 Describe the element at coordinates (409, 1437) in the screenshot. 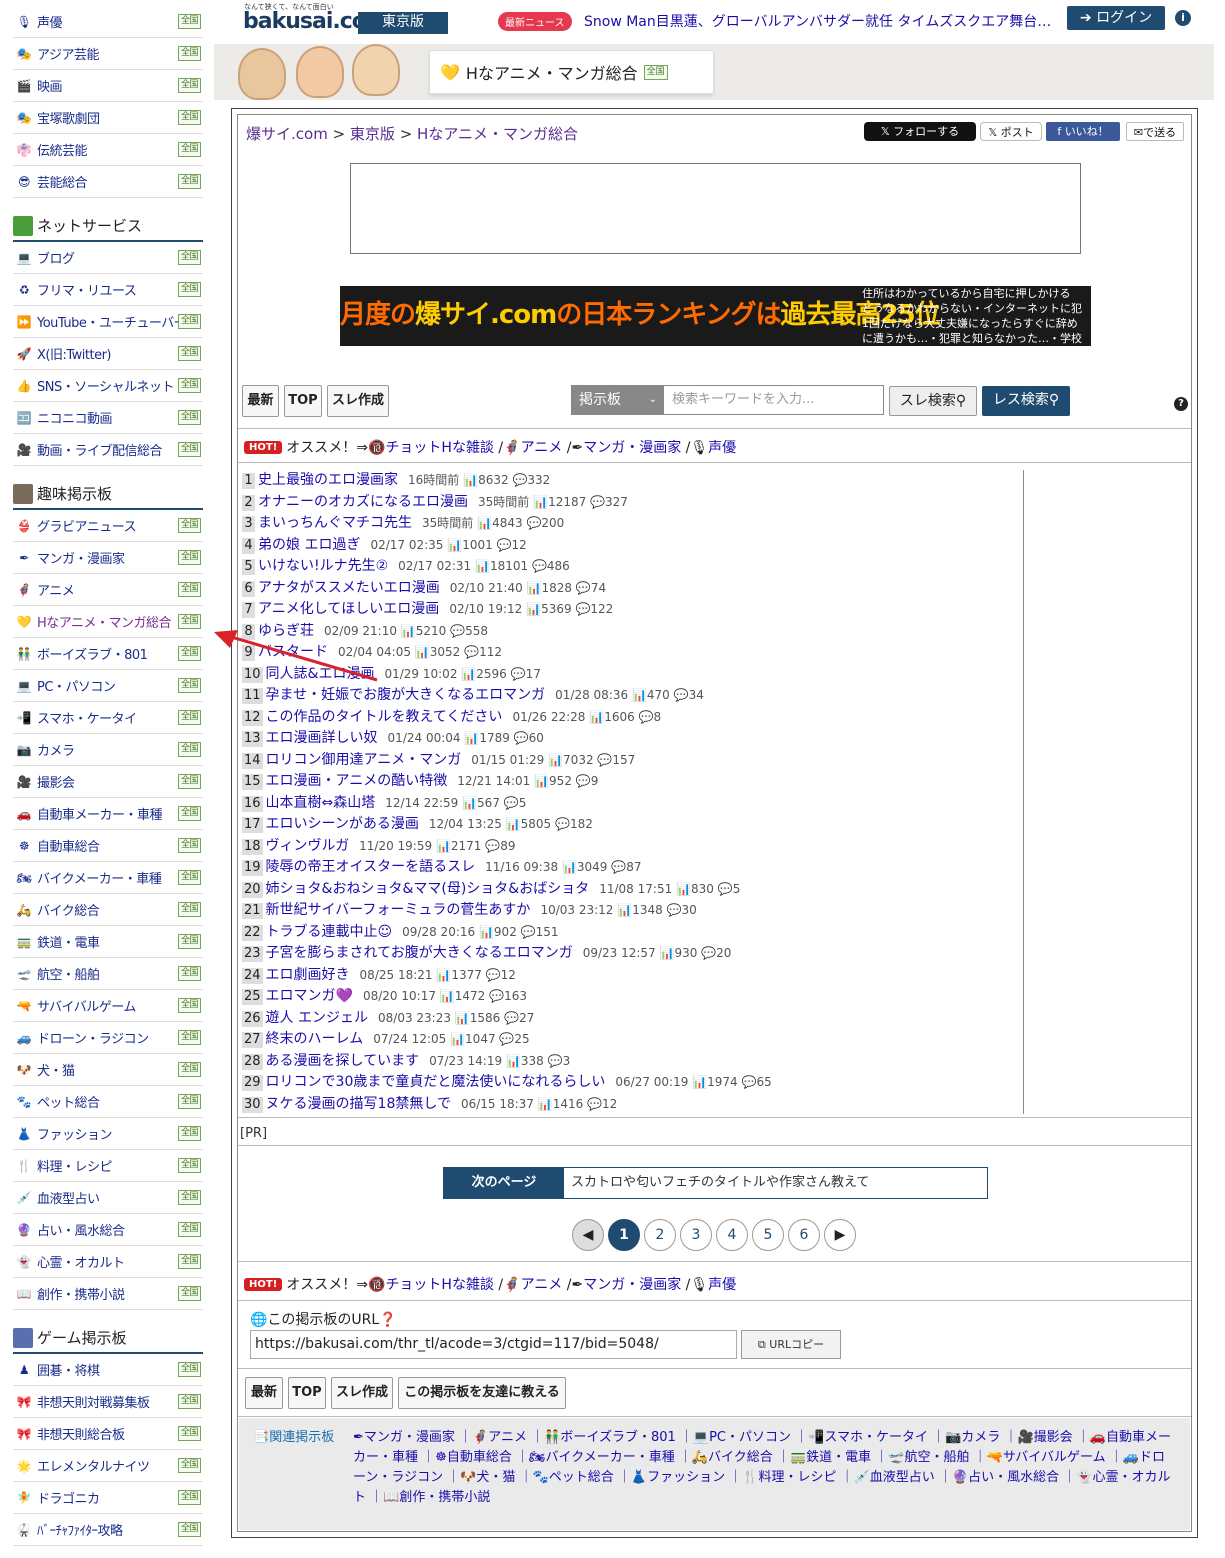

I see `related-link: マンガ・漫画家` at that location.